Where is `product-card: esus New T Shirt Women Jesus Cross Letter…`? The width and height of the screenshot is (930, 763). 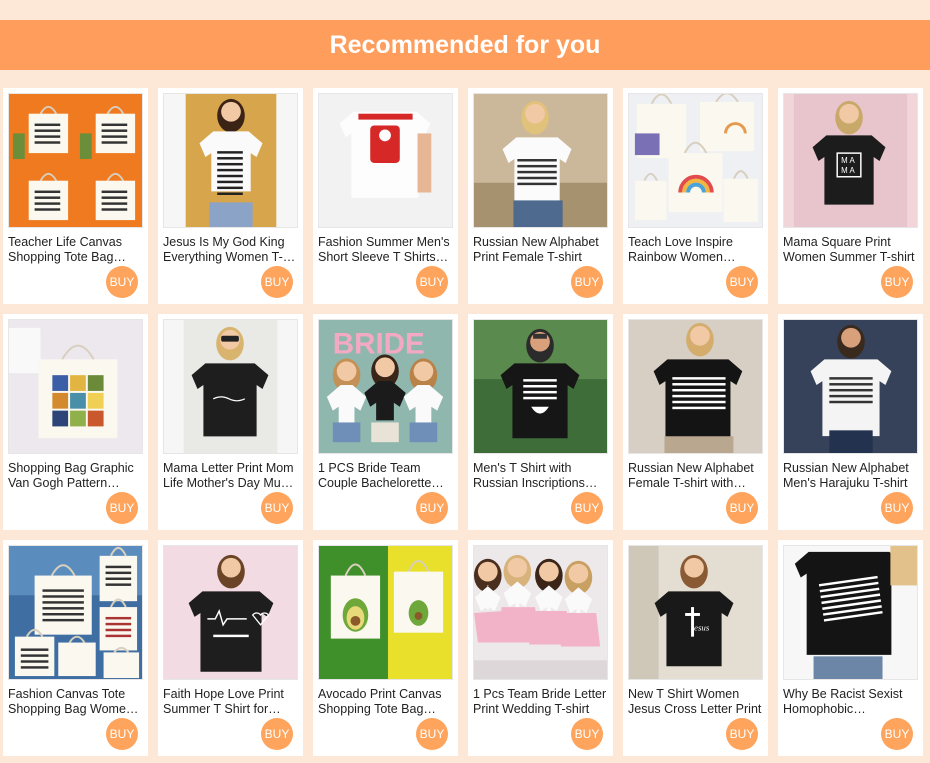
product-card: esus New T Shirt Women Jesus Cross Letter… is located at coordinates (695, 648).